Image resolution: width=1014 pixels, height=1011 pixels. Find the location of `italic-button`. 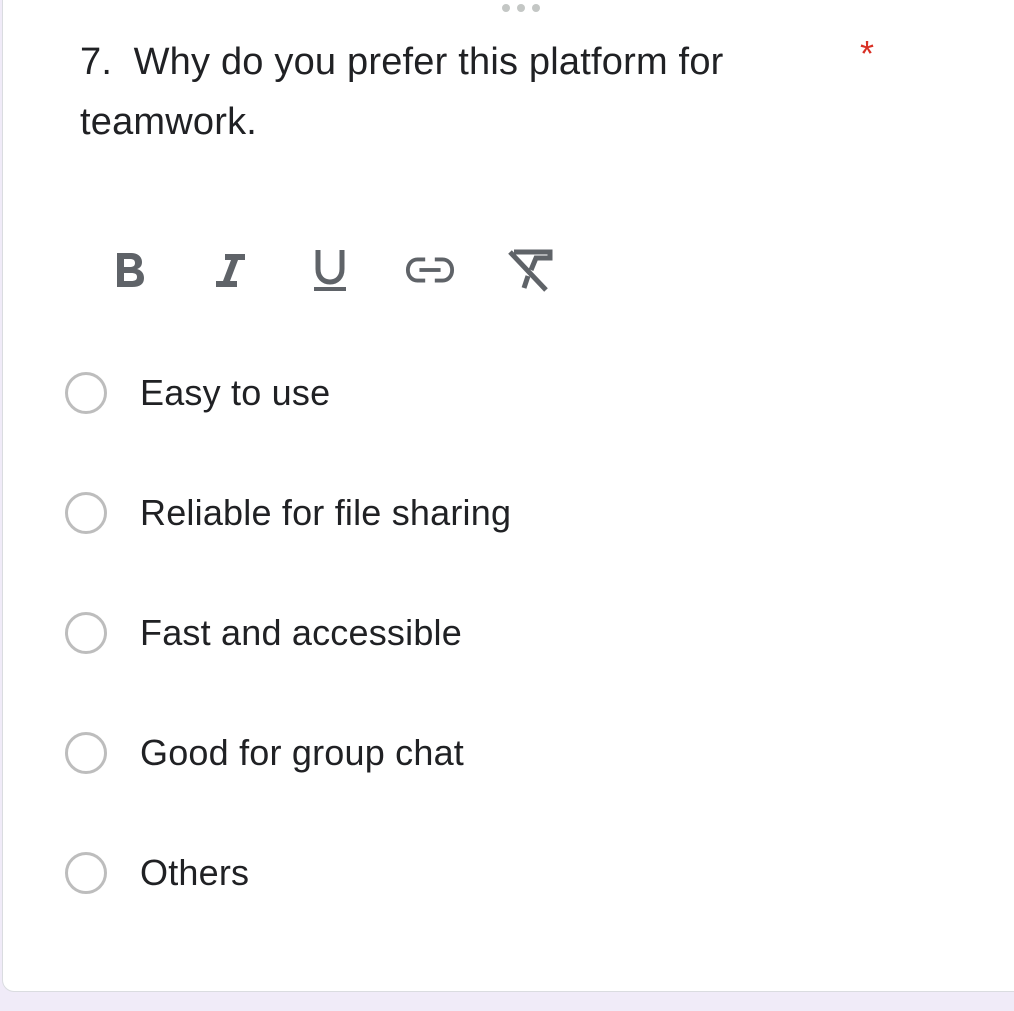

italic-button is located at coordinates (230, 270).